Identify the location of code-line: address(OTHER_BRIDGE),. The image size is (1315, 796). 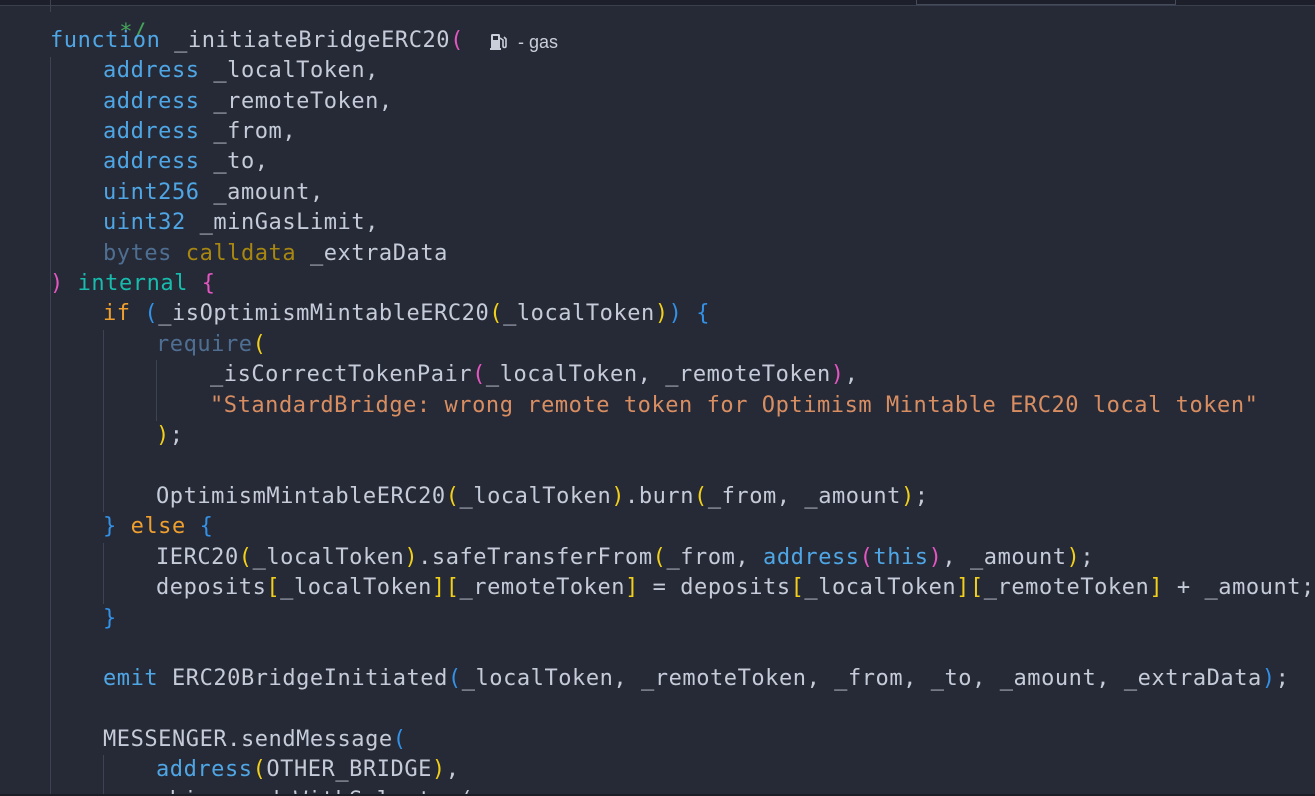
(308, 770).